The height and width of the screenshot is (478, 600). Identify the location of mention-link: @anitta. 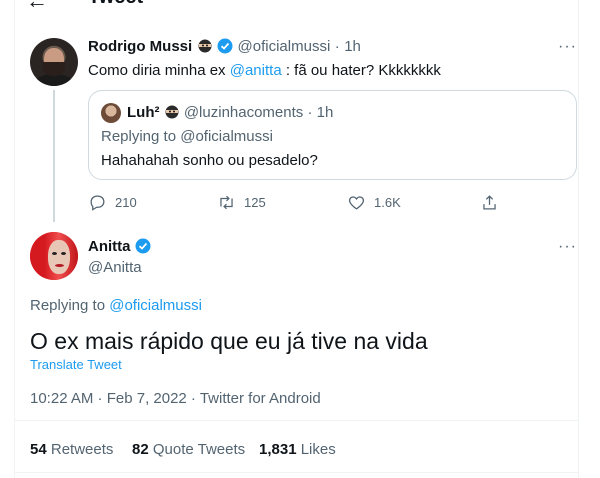
(256, 70).